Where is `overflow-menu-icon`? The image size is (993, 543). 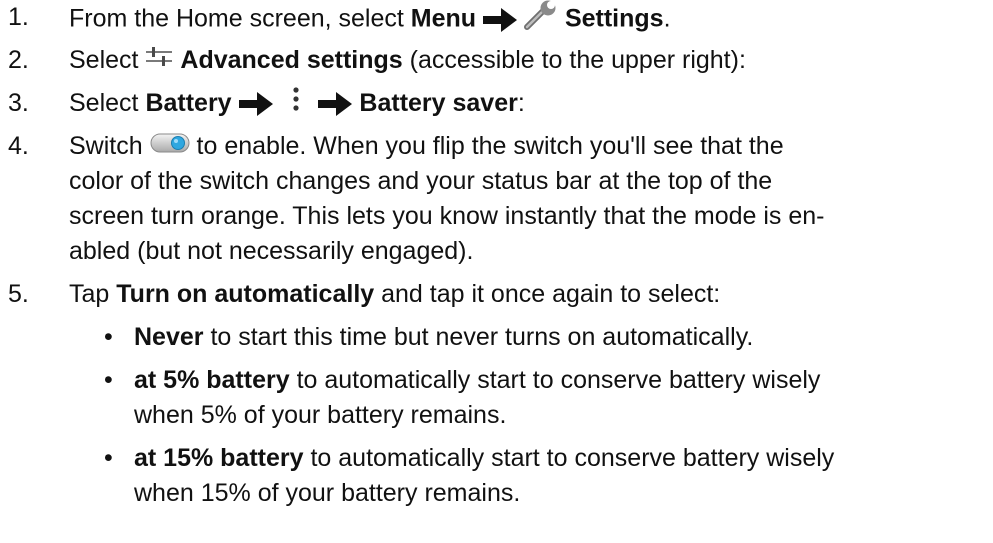
overflow-menu-icon is located at coordinates (296, 104).